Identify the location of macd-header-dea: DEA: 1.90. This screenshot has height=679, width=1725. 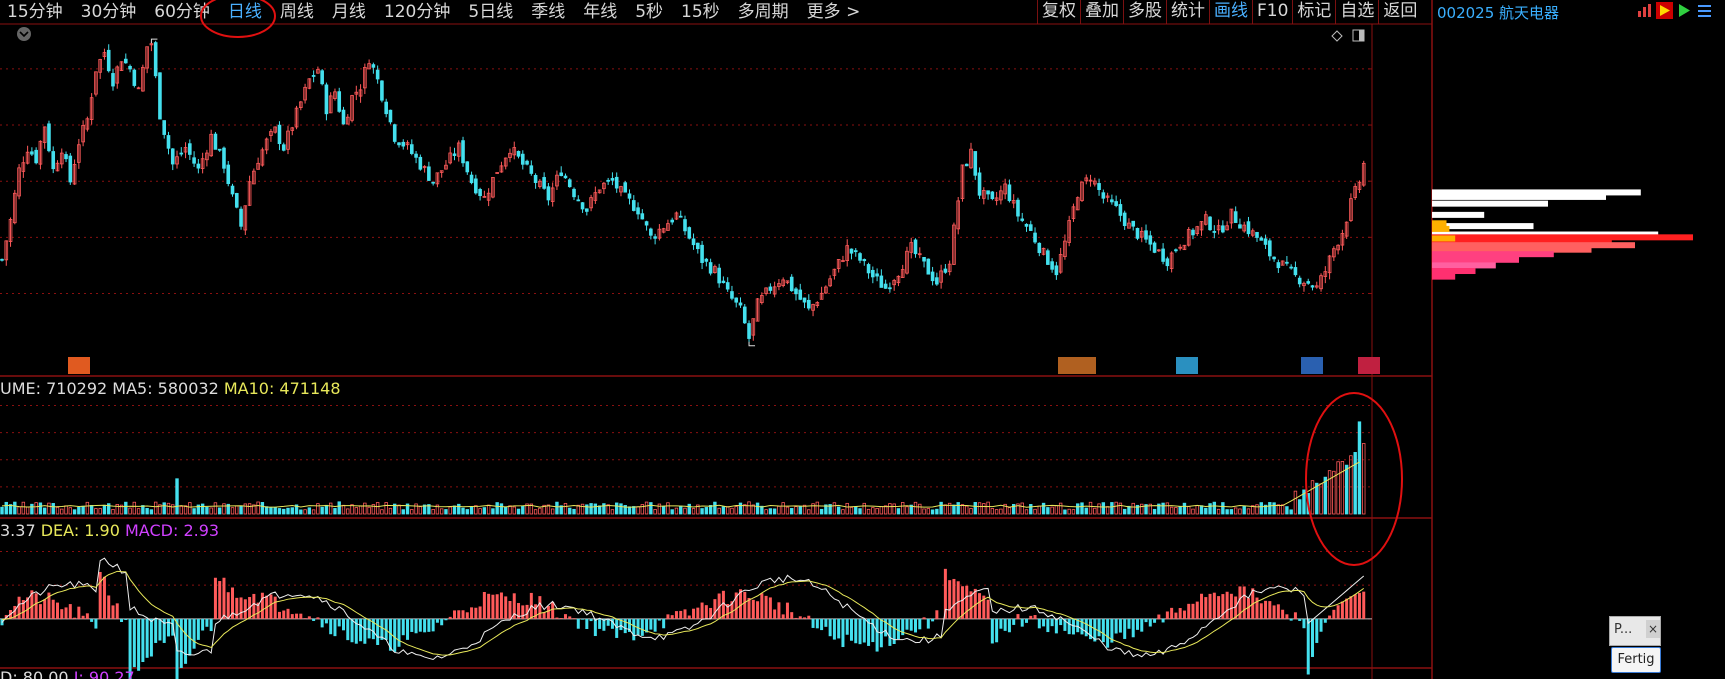
(83, 530).